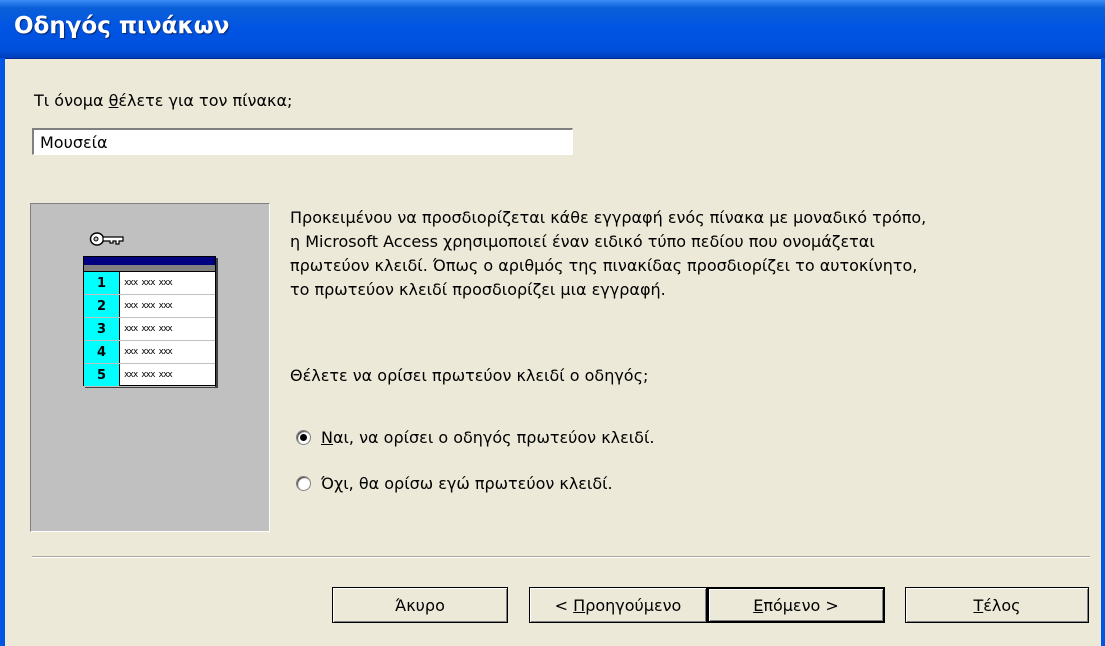  Describe the element at coordinates (327, 483) in the screenshot. I see `radio-no-text-start: Ό` at that location.